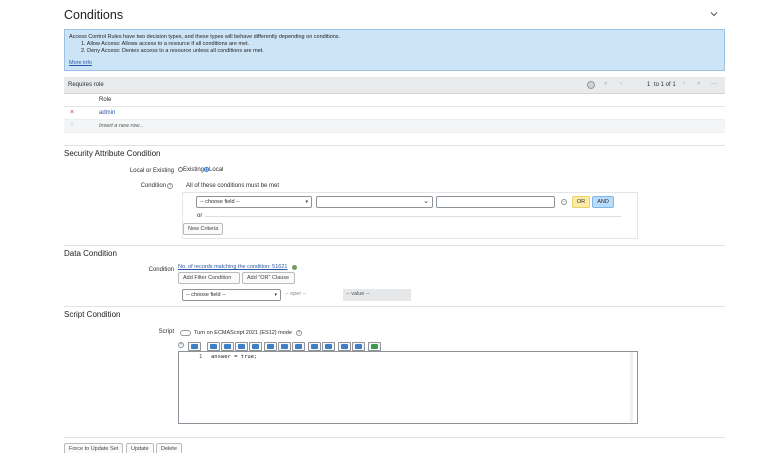 This screenshot has width=763, height=453. What do you see at coordinates (92, 314) in the screenshot?
I see `script-condition-title: Script Condition` at bounding box center [92, 314].